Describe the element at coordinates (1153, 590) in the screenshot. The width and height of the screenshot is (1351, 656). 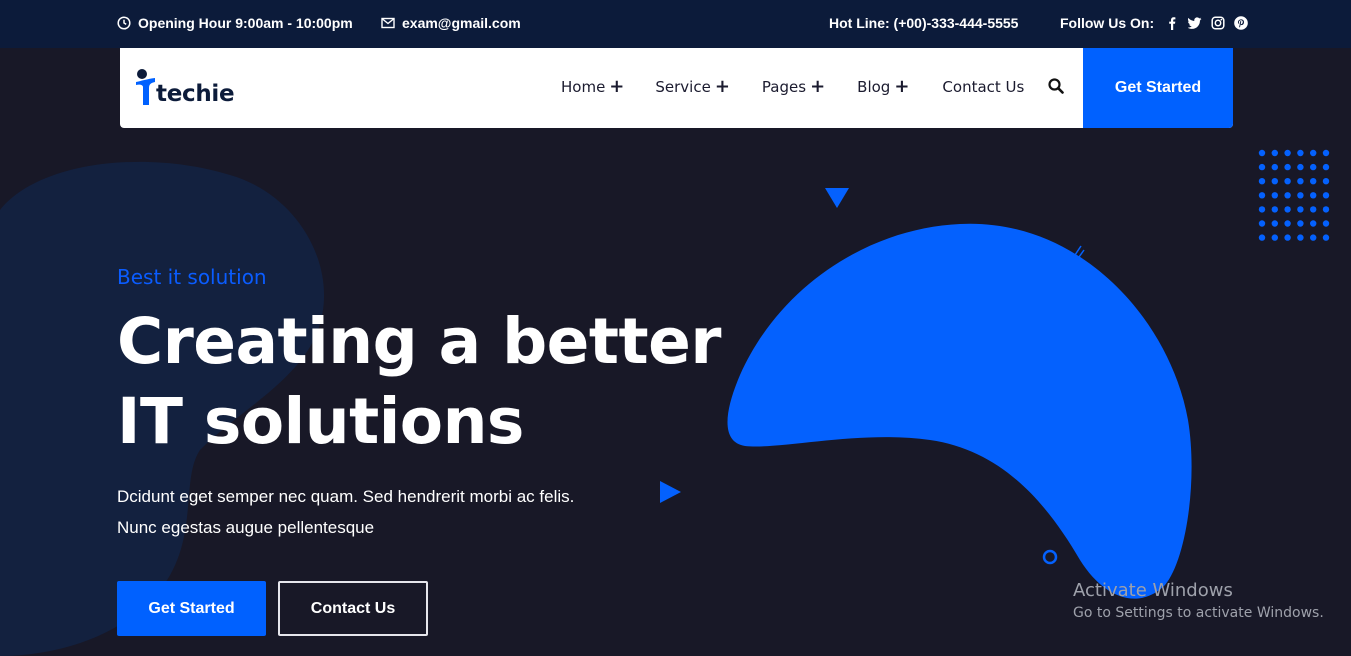
I see `watermark-title: Activate Windows` at that location.